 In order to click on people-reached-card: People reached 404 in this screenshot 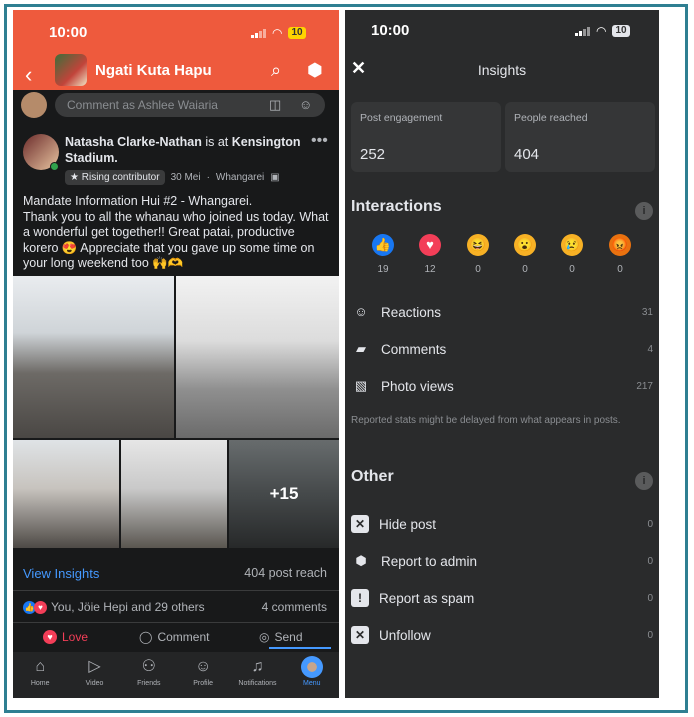, I will do `click(580, 137)`.